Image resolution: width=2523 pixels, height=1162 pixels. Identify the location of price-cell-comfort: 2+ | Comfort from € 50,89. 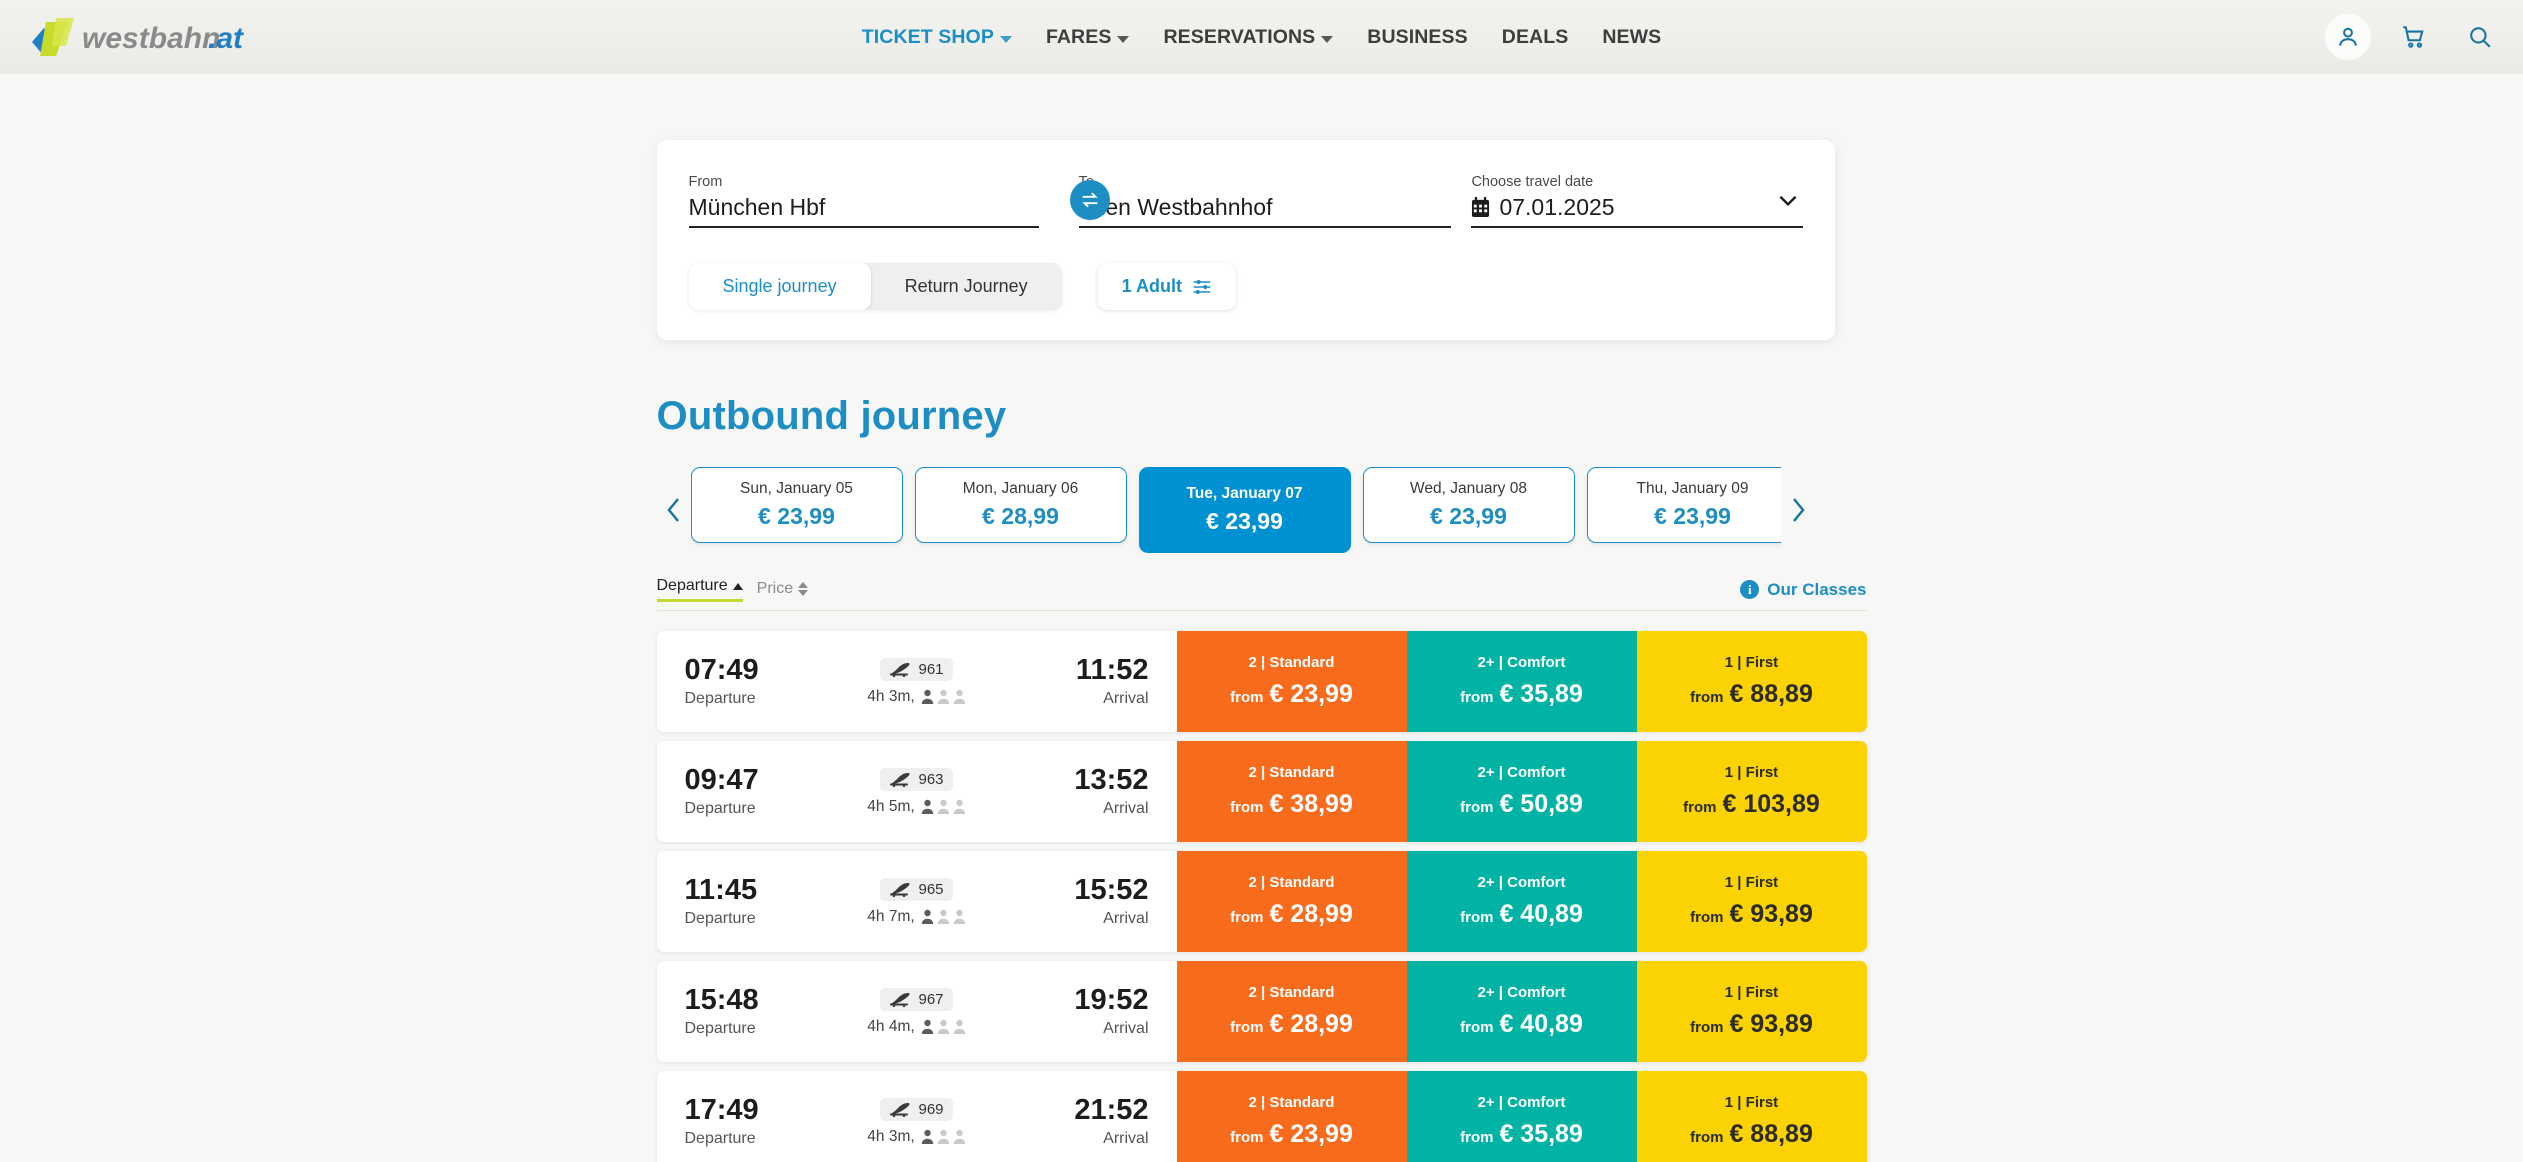
(1521, 792).